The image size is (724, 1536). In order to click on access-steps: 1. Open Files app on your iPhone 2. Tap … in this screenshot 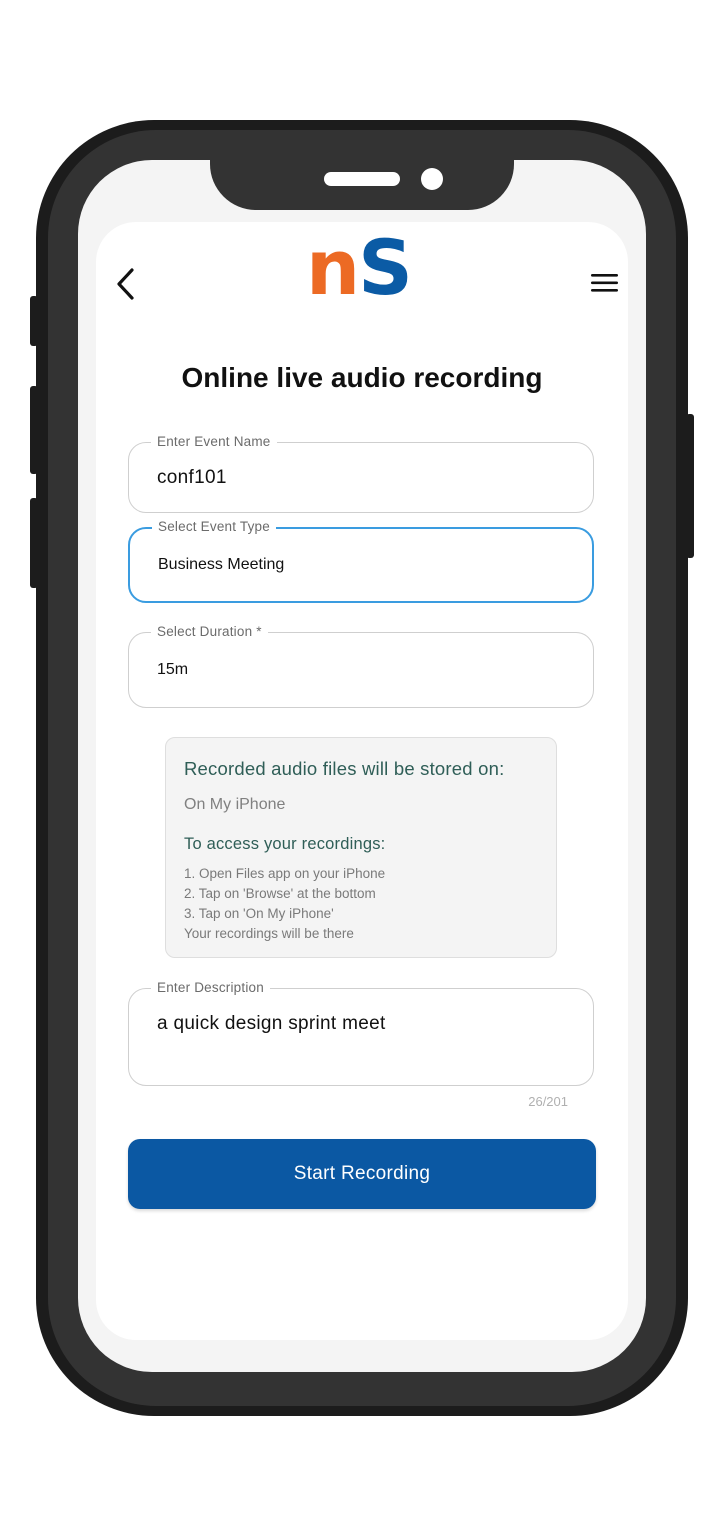, I will do `click(284, 904)`.